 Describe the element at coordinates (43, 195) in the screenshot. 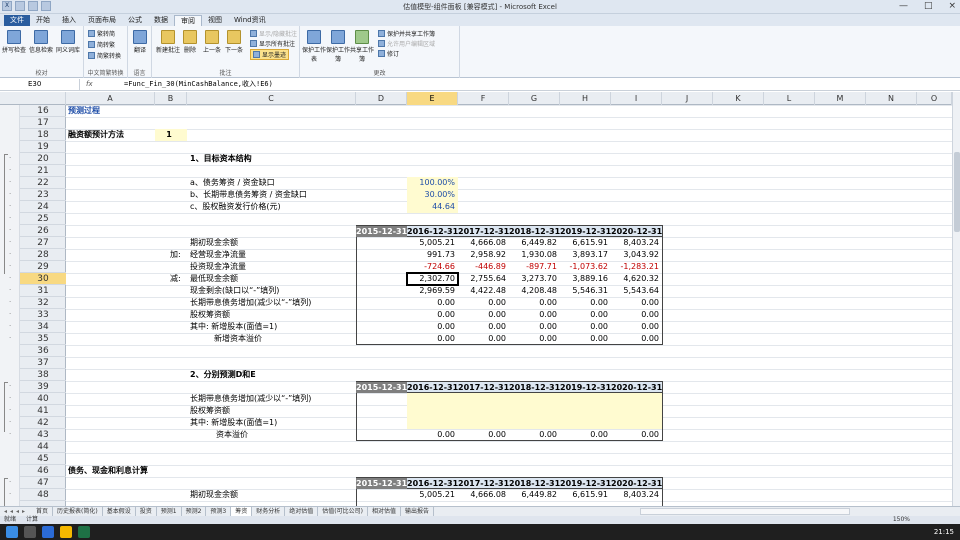

I see `row-header-23: 23` at that location.